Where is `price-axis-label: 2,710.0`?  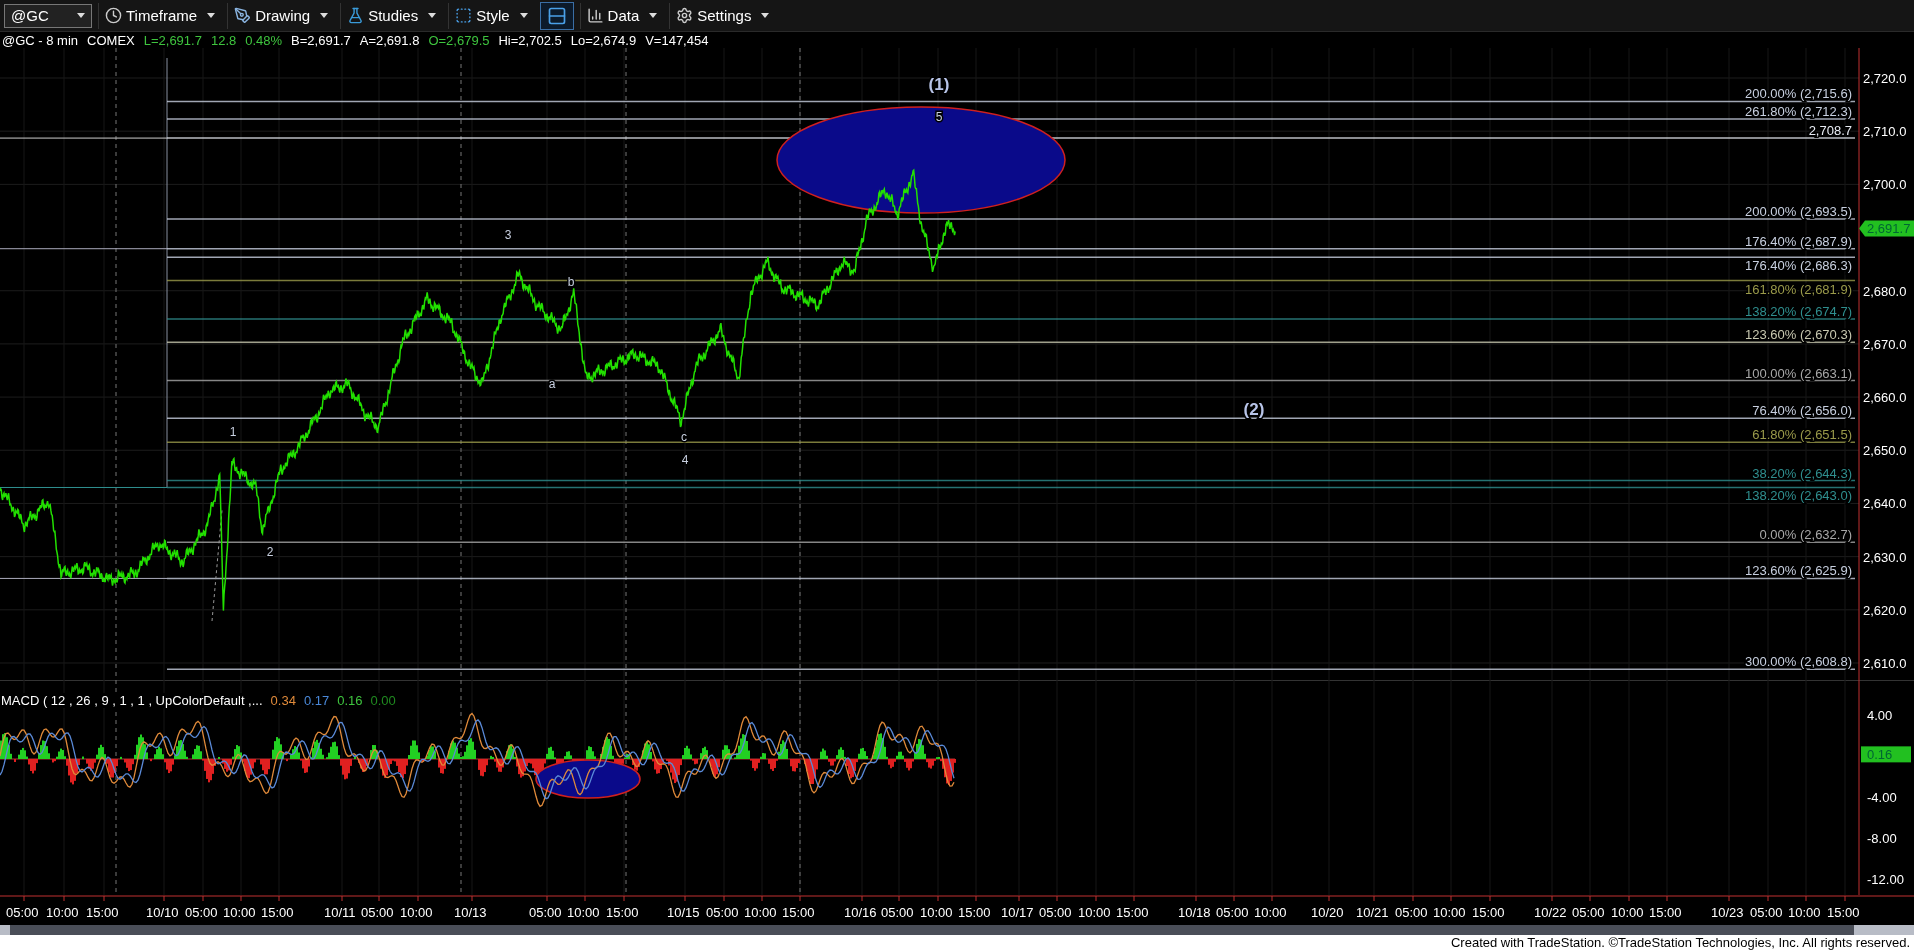 price-axis-label: 2,710.0 is located at coordinates (1885, 132).